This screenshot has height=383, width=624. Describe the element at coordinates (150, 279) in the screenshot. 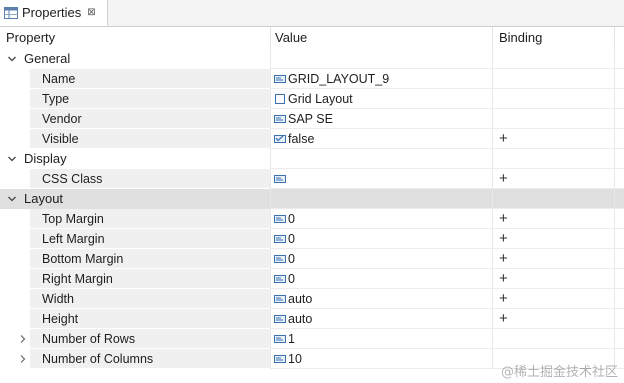

I see `property-label: Right Margin` at that location.